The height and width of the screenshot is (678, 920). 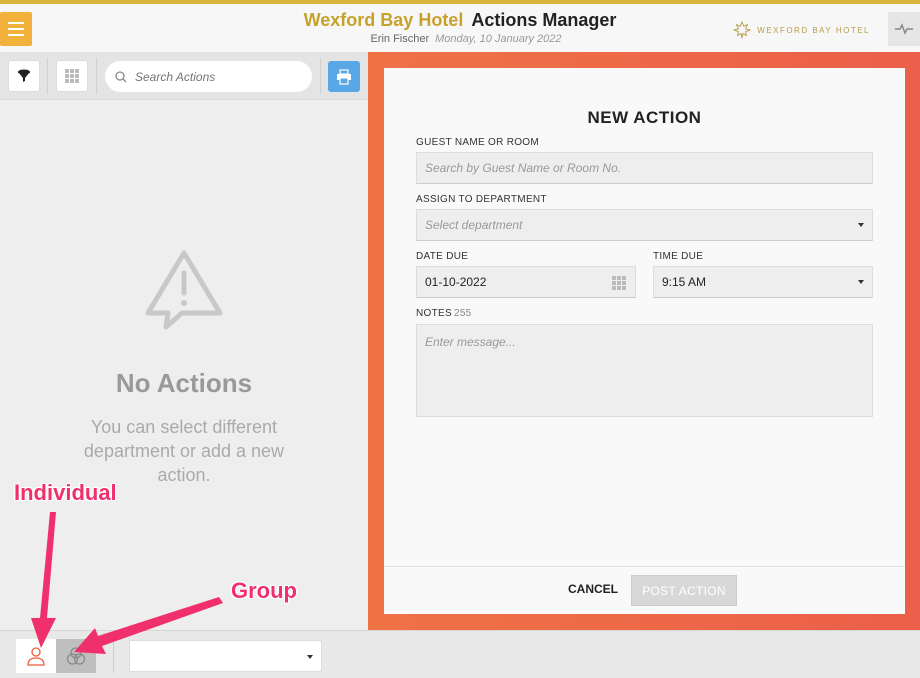 I want to click on activity-icon, so click(x=904, y=29).